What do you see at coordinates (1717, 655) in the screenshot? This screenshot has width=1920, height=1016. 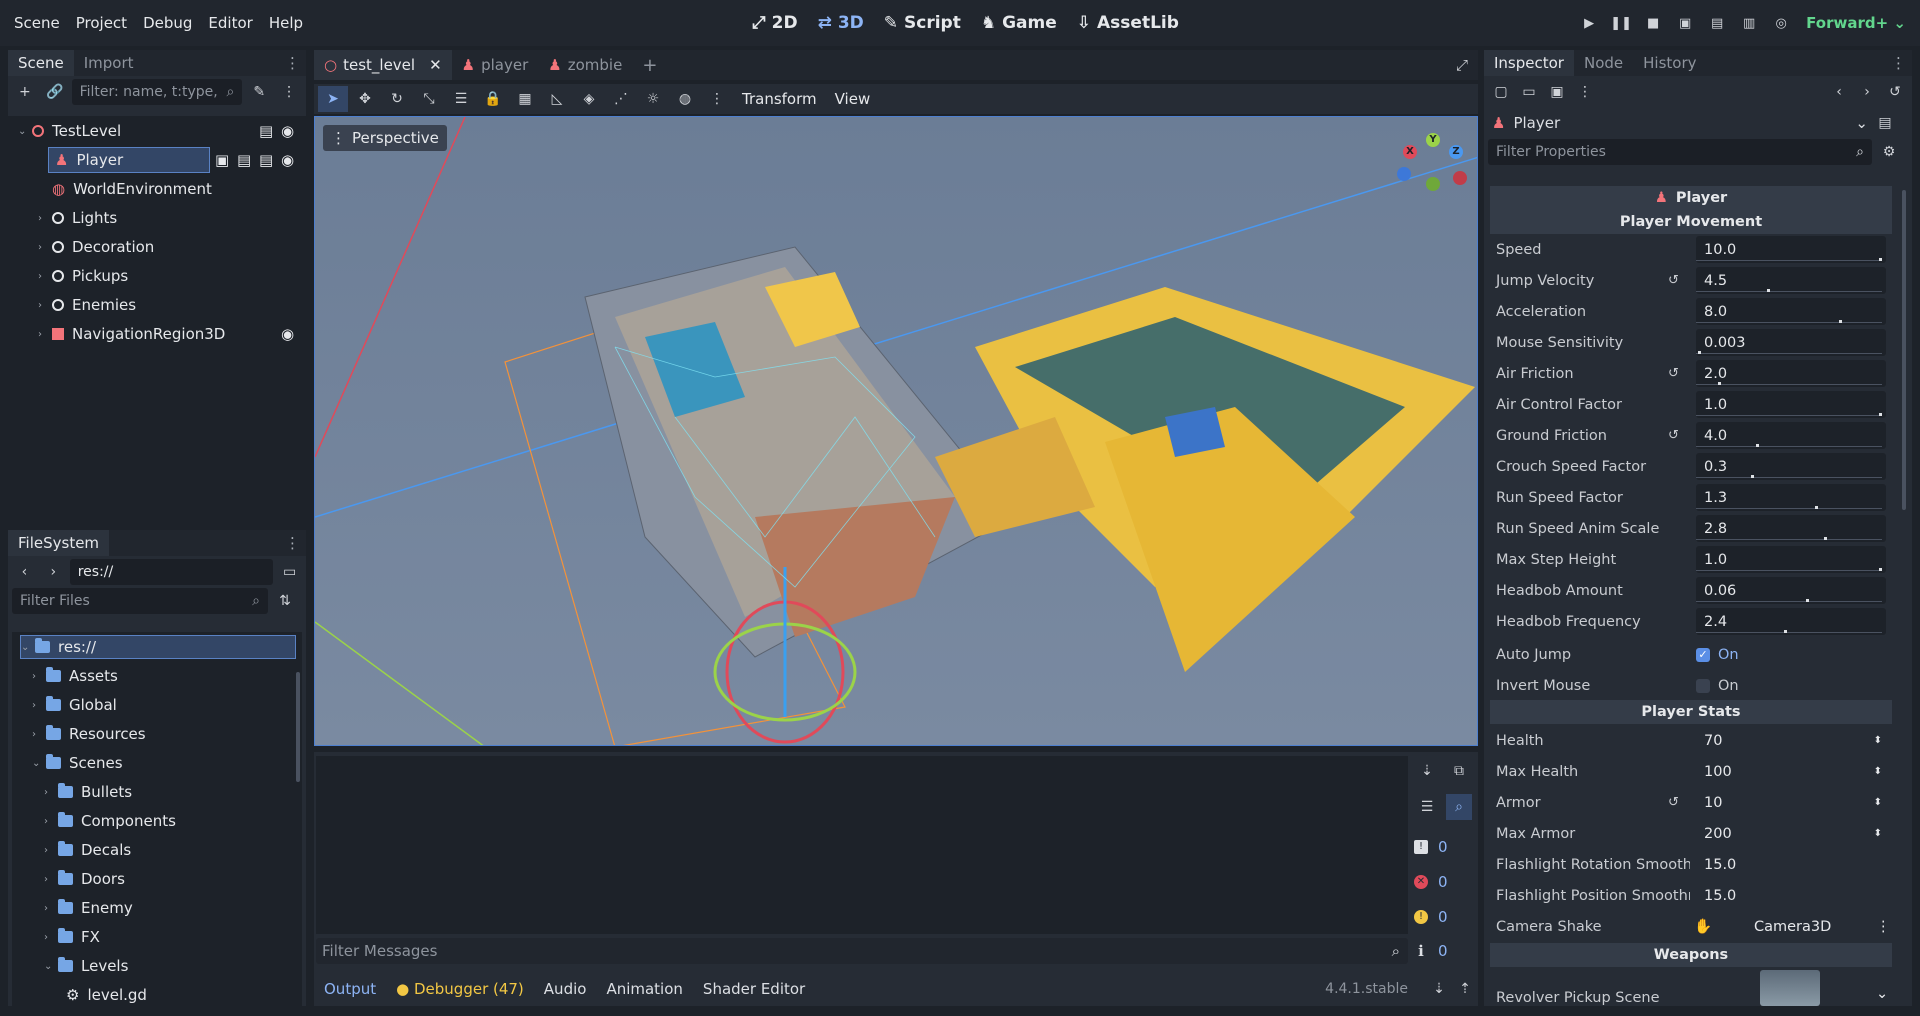 I see `auto-jump-checkbox: ✓ On` at bounding box center [1717, 655].